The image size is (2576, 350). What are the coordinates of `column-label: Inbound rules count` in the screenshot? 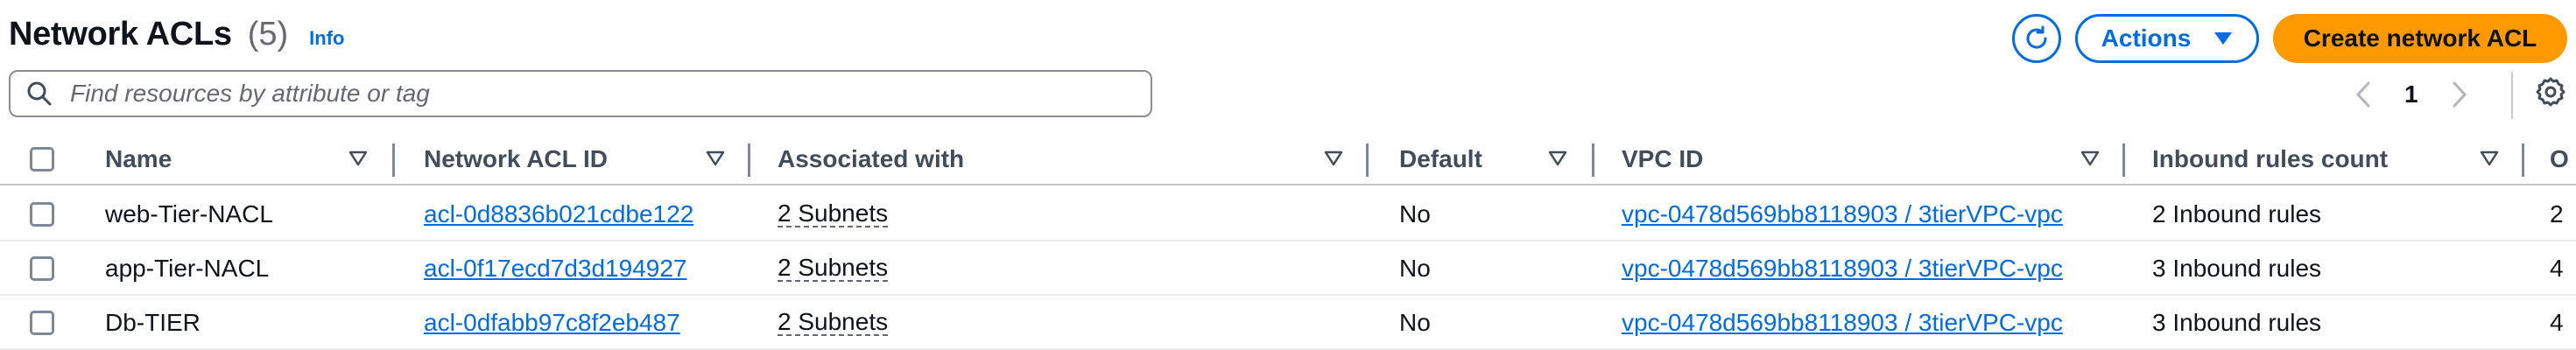 It's located at (2270, 158).